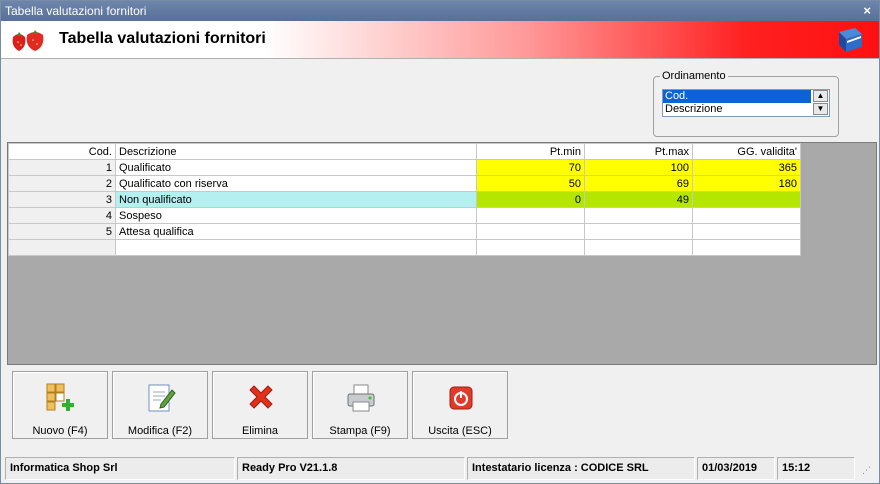 The height and width of the screenshot is (484, 880). Describe the element at coordinates (694, 76) in the screenshot. I see `ordinamento-legend: Ordinamento` at that location.